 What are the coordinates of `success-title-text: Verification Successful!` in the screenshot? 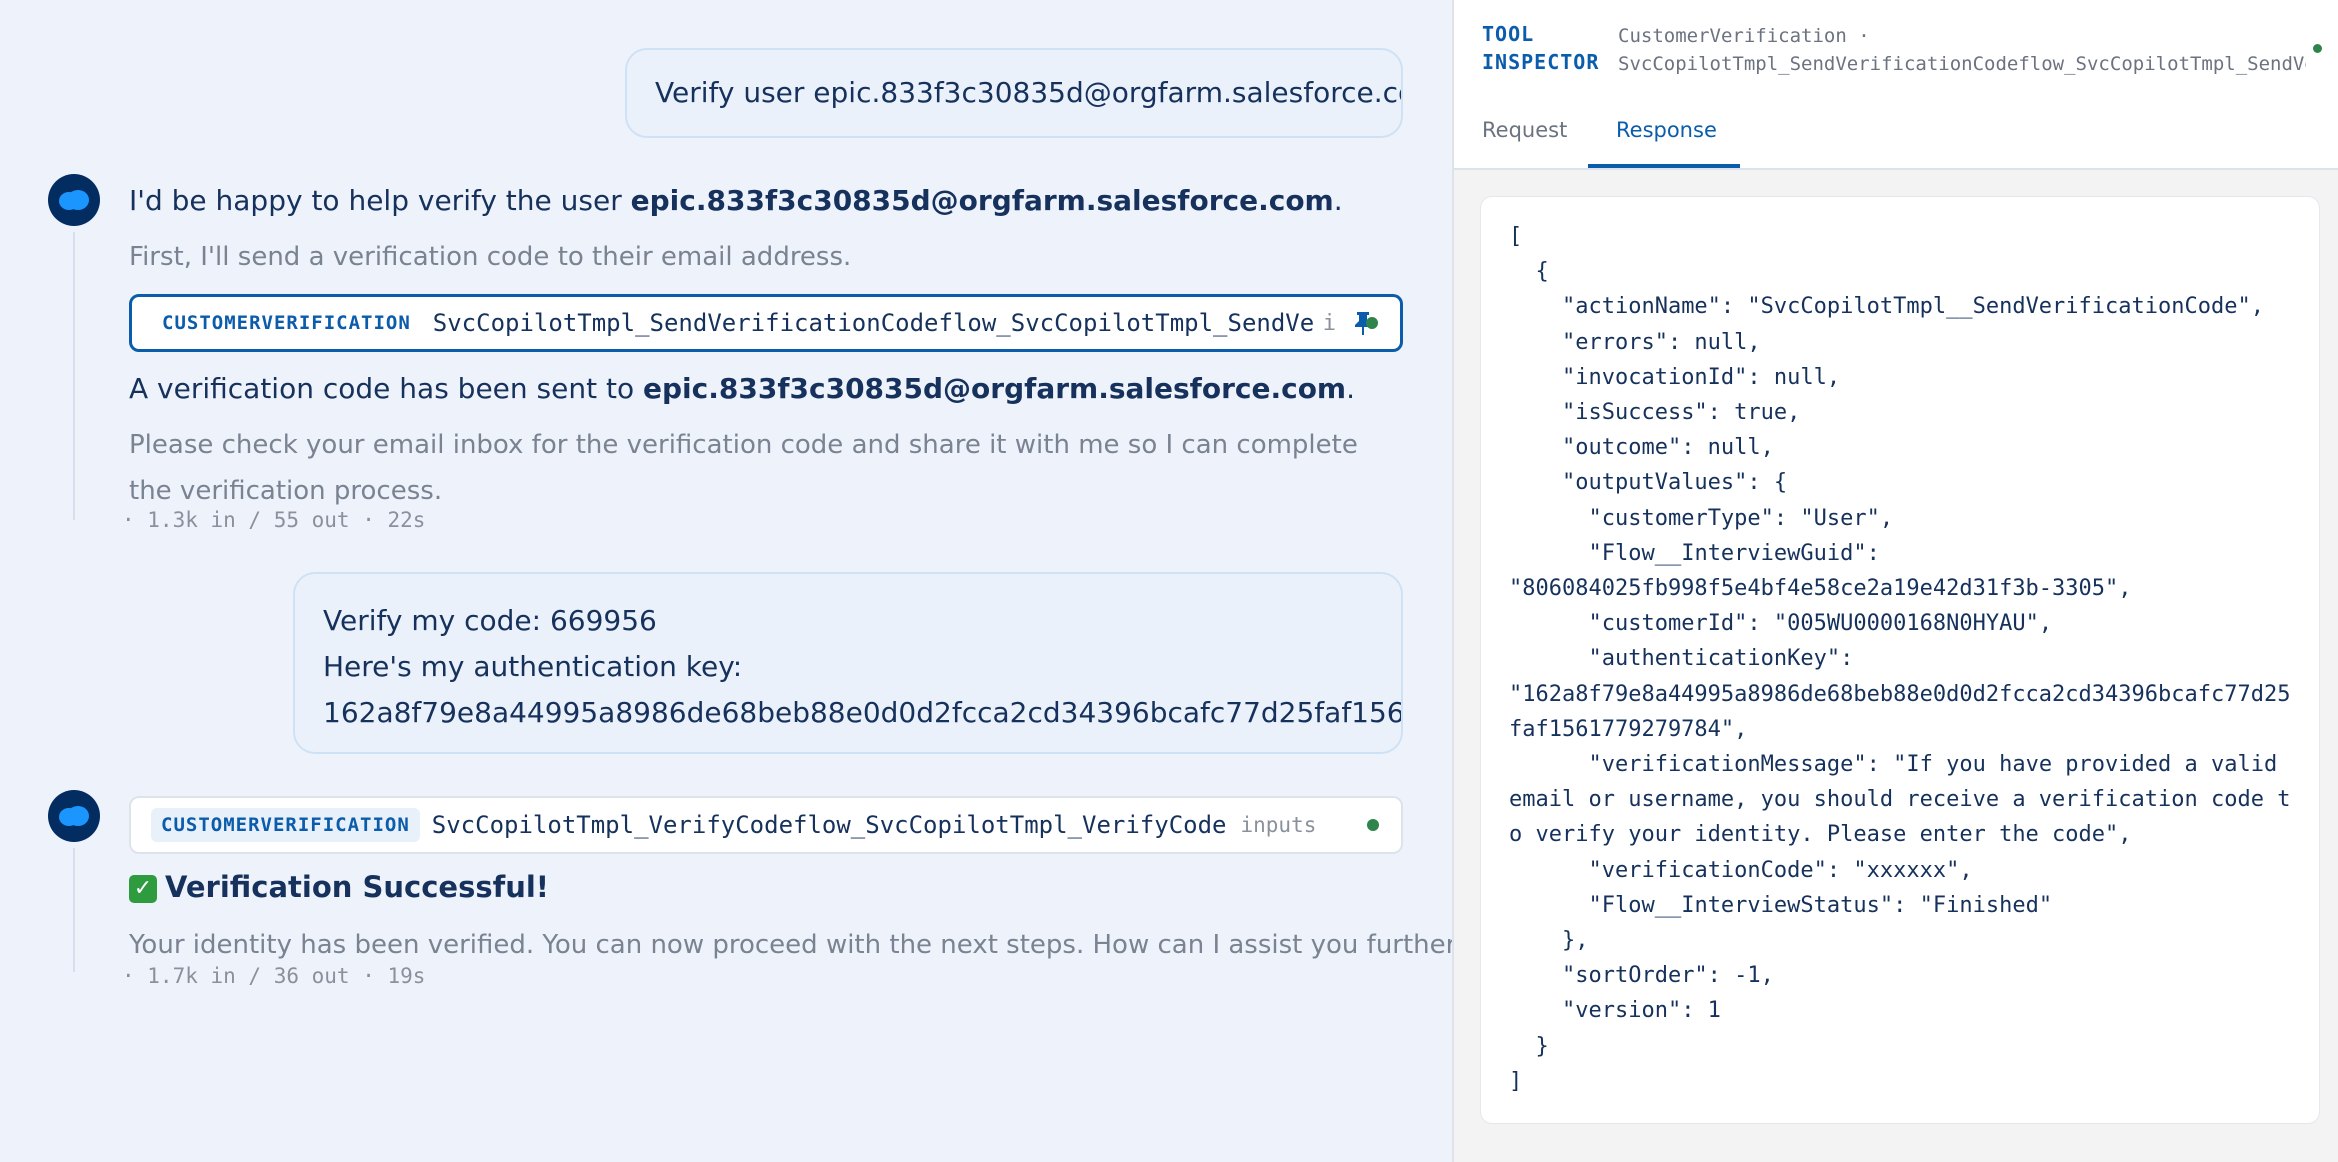 It's located at (357, 887).